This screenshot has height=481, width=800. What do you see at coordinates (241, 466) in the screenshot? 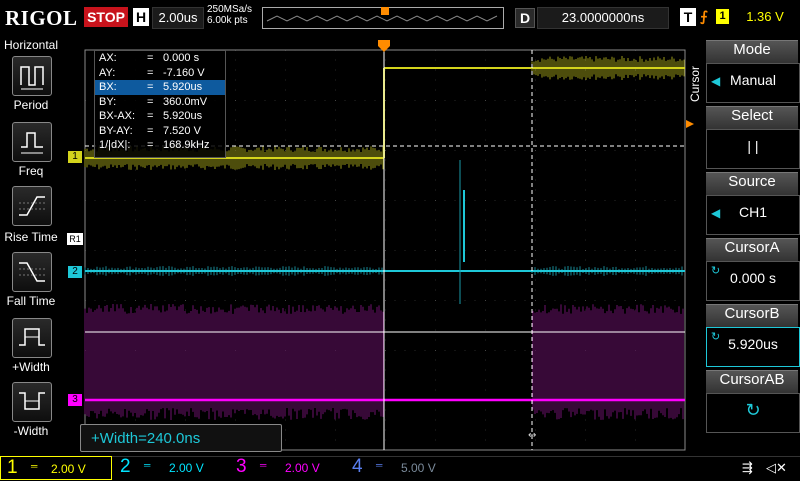
I see `ch3-number: 3` at bounding box center [241, 466].